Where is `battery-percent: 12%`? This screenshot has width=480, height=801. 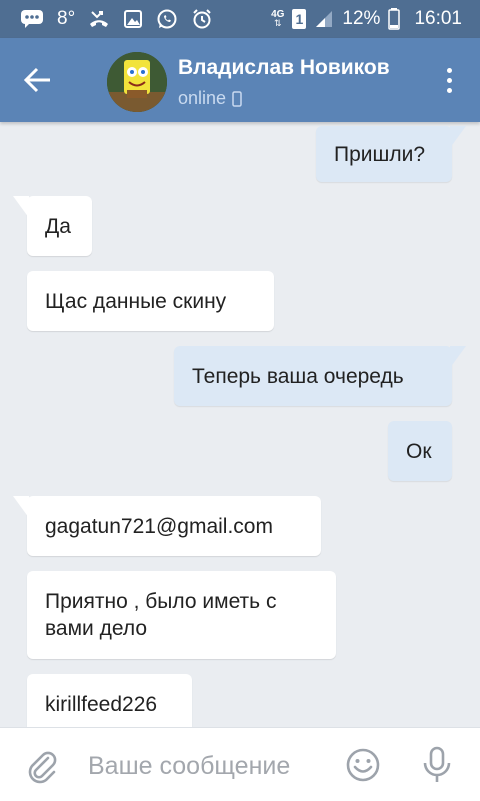
battery-percent: 12% is located at coordinates (361, 18).